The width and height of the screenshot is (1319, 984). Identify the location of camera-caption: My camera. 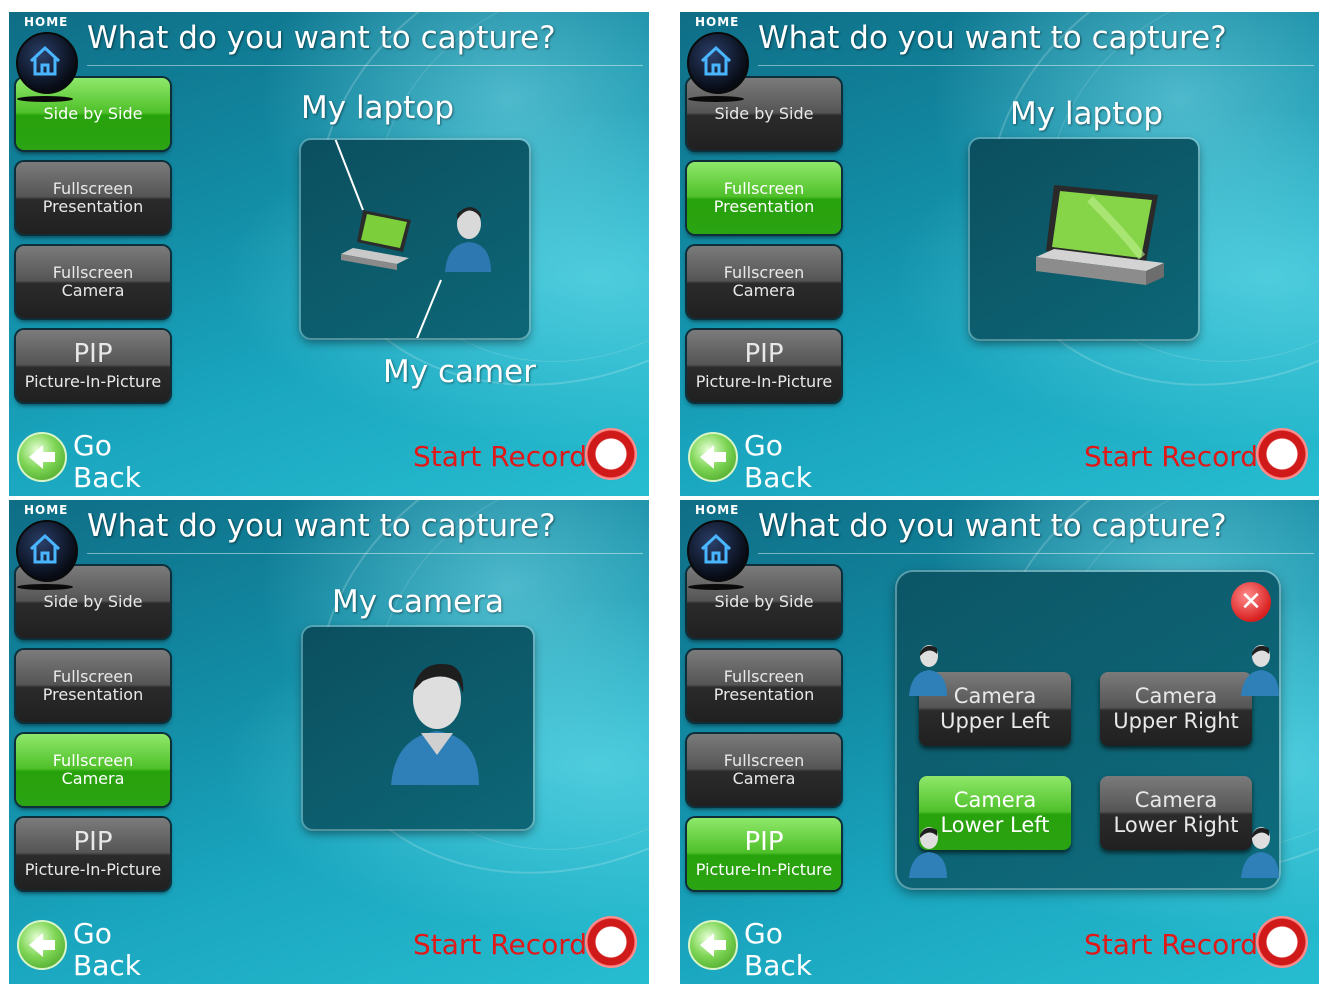
(418, 602).